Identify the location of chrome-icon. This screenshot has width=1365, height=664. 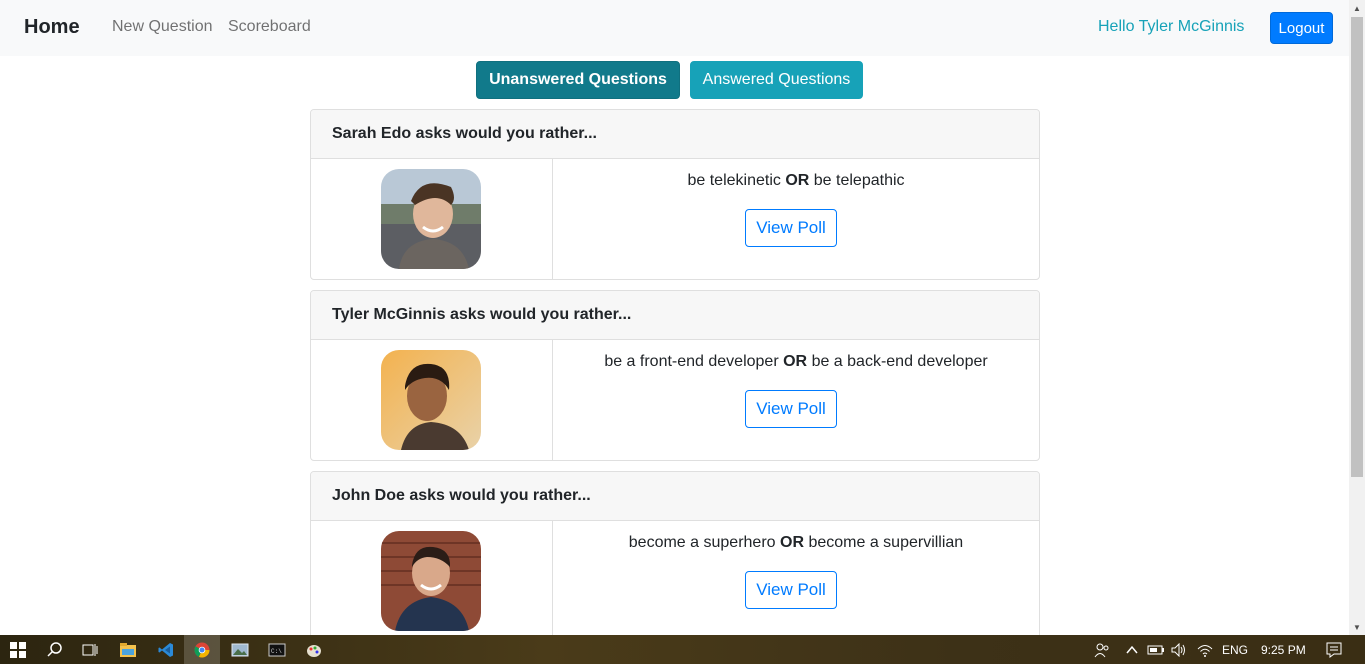
(202, 649).